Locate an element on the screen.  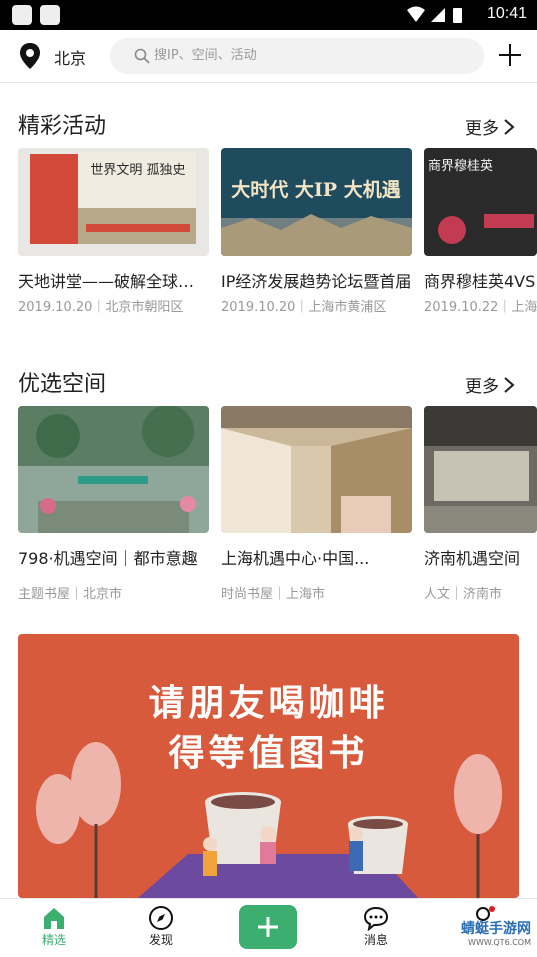
search-placeholder: 搜IP、空间、活动 is located at coordinates (205, 55).